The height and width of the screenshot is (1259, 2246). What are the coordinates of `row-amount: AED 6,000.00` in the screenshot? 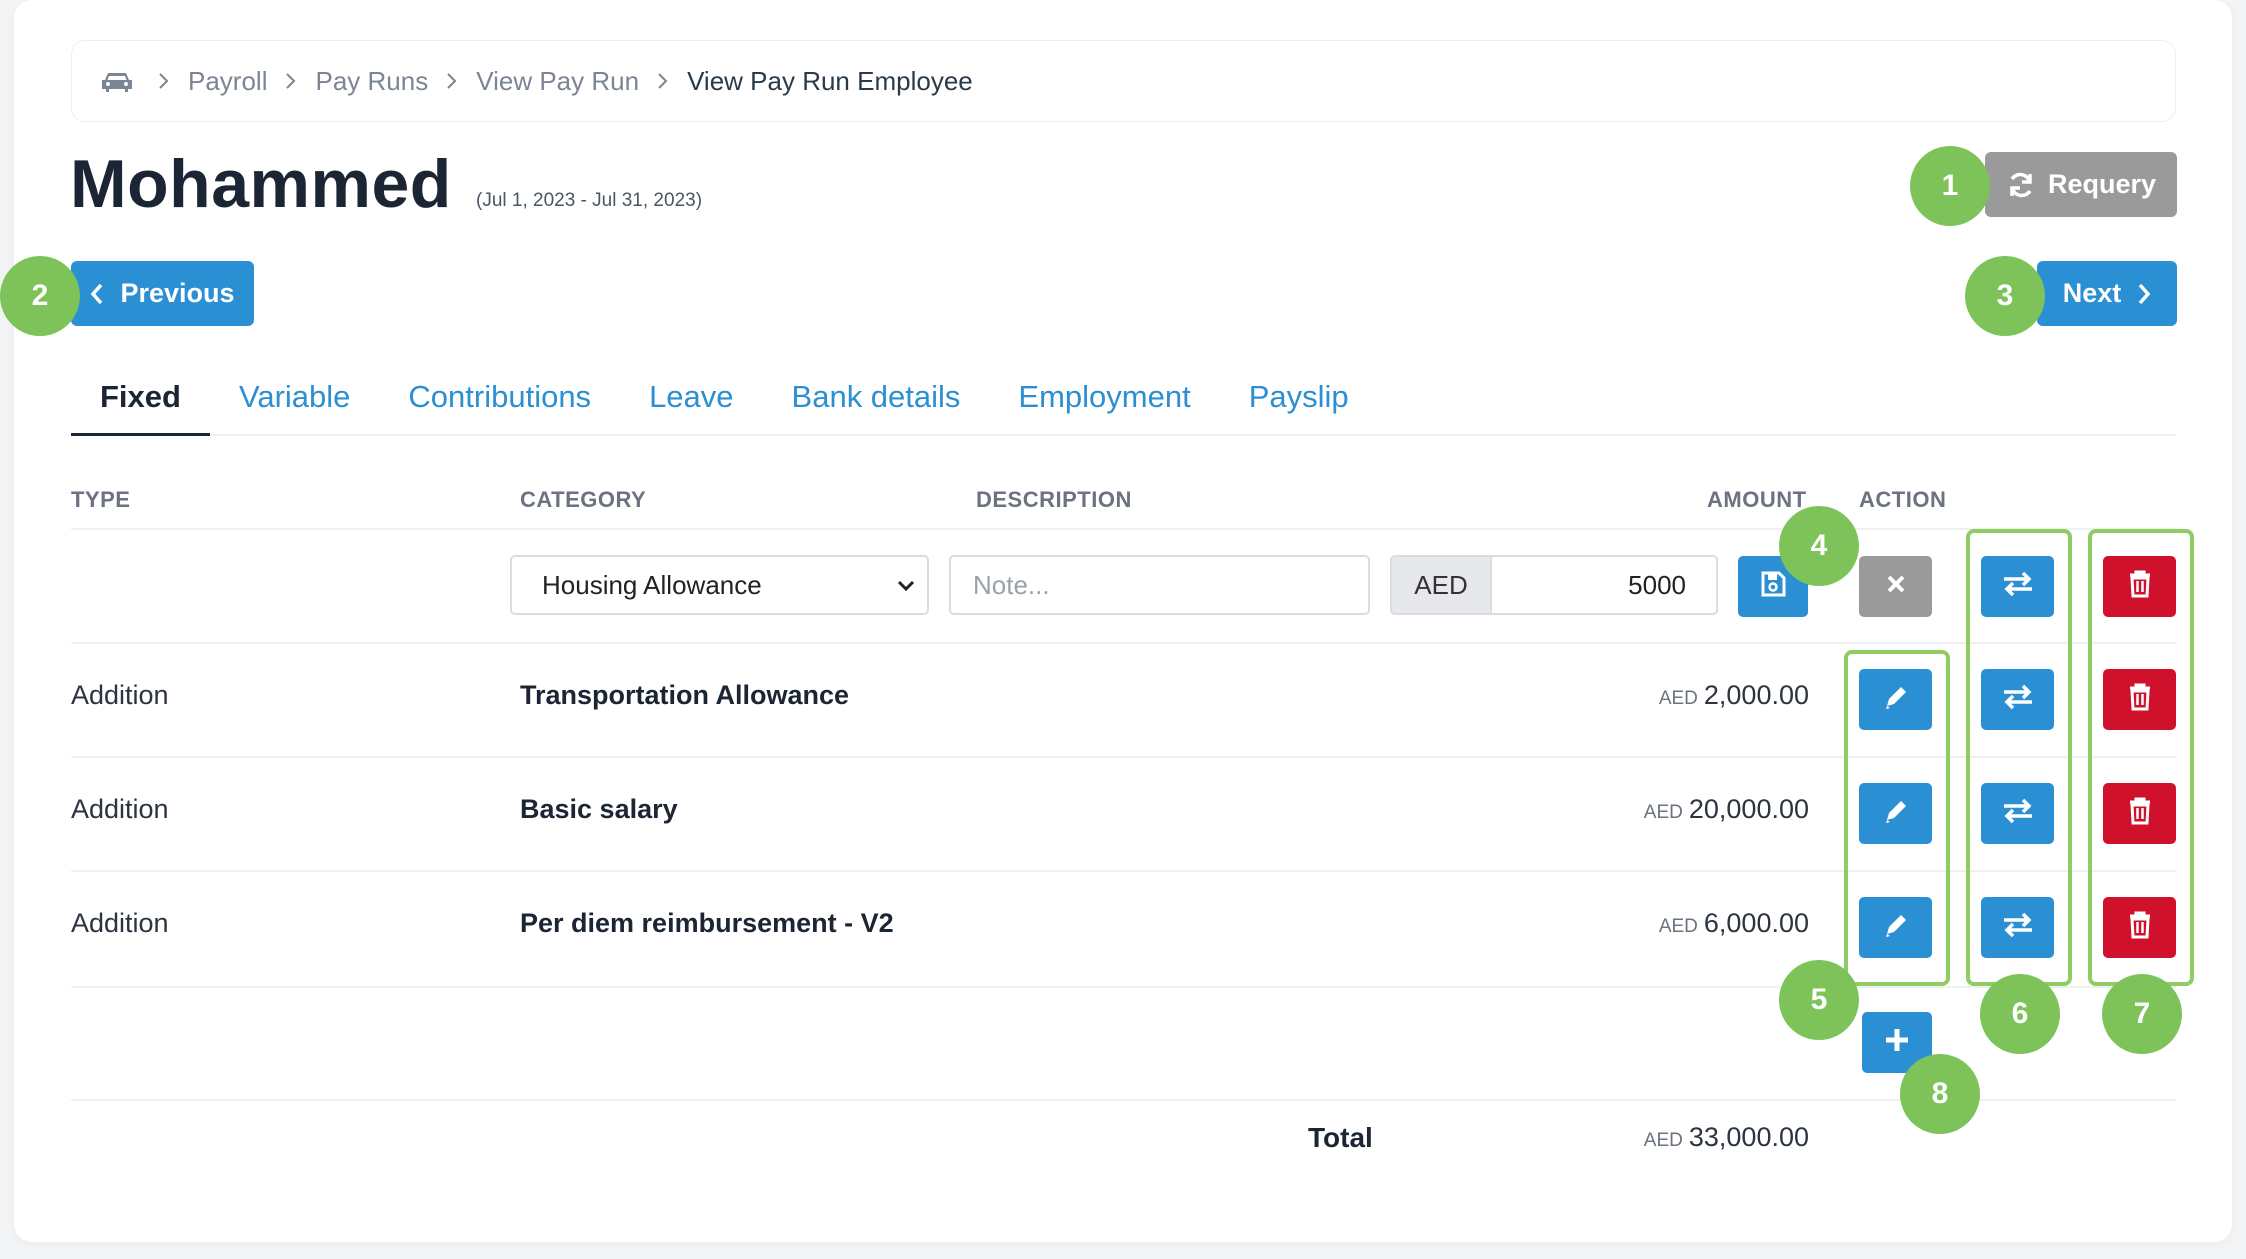 It's located at (1659, 923).